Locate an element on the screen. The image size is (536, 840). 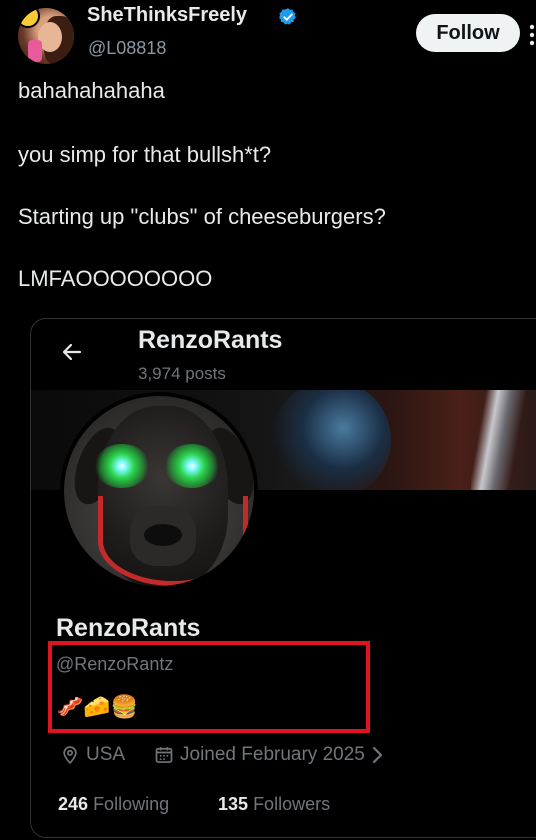
location-pin-icon is located at coordinates (70, 755).